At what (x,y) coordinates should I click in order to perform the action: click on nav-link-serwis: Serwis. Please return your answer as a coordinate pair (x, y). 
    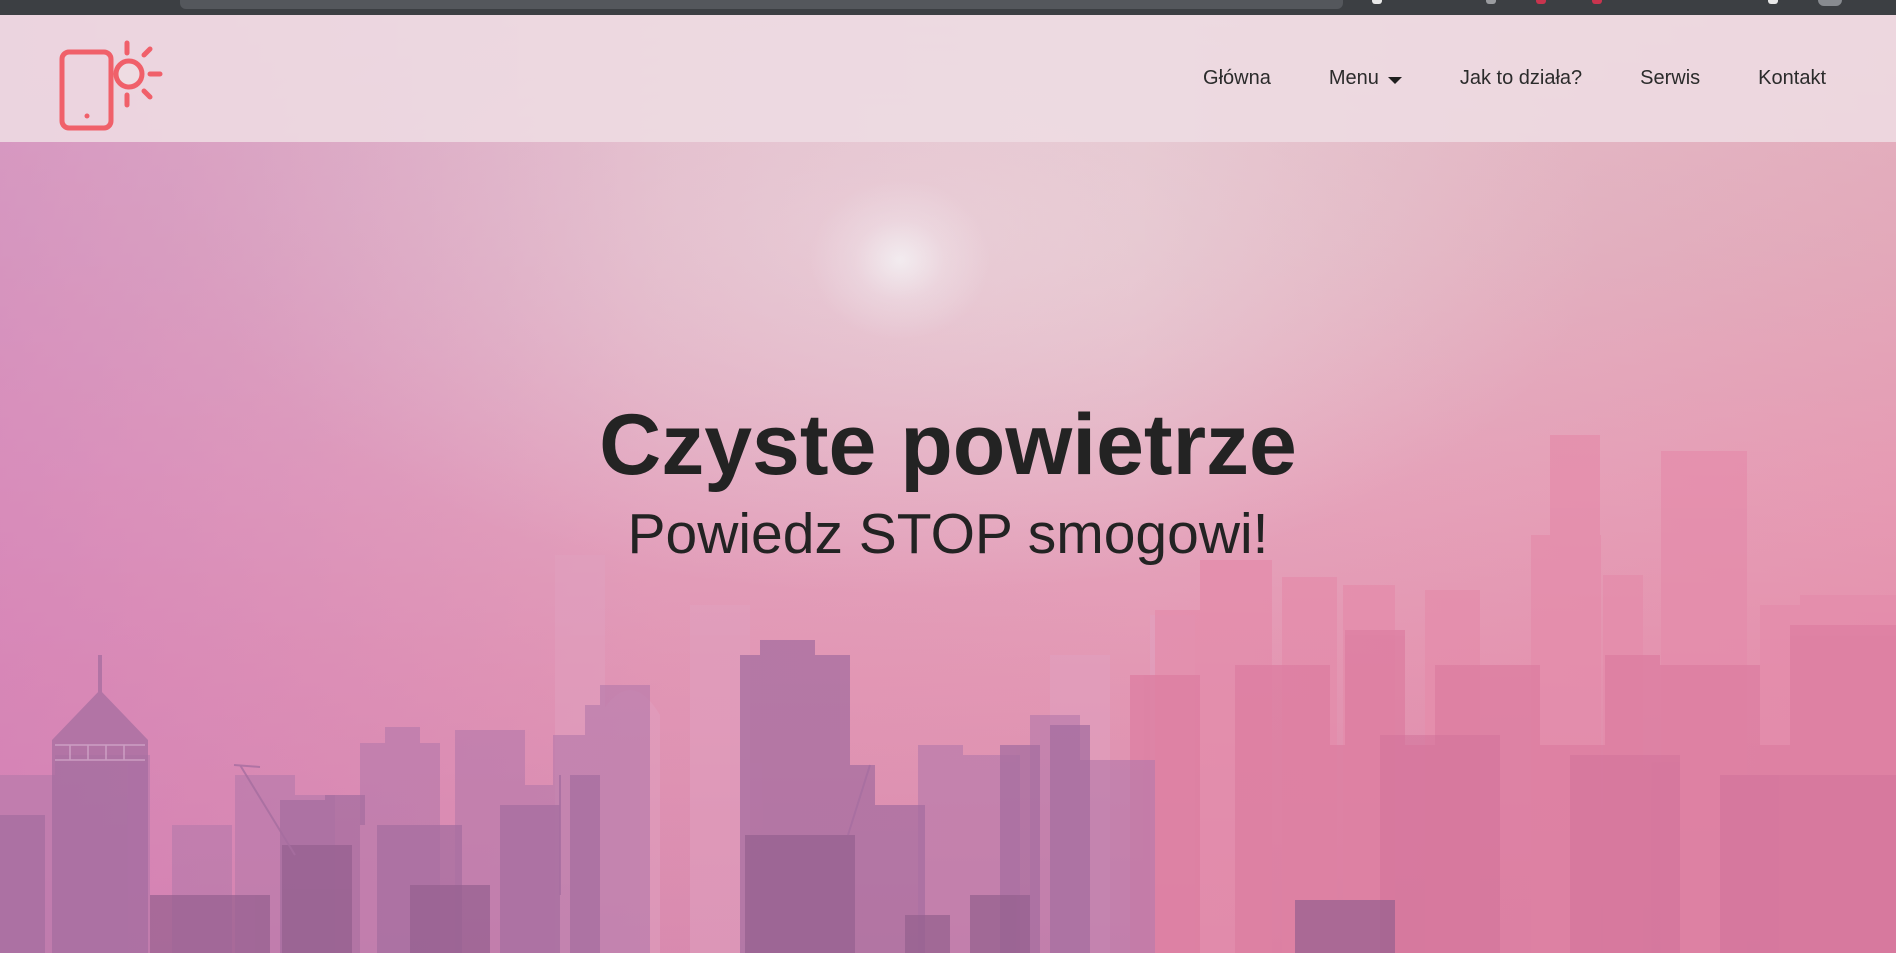
    Looking at the image, I should click on (1670, 78).